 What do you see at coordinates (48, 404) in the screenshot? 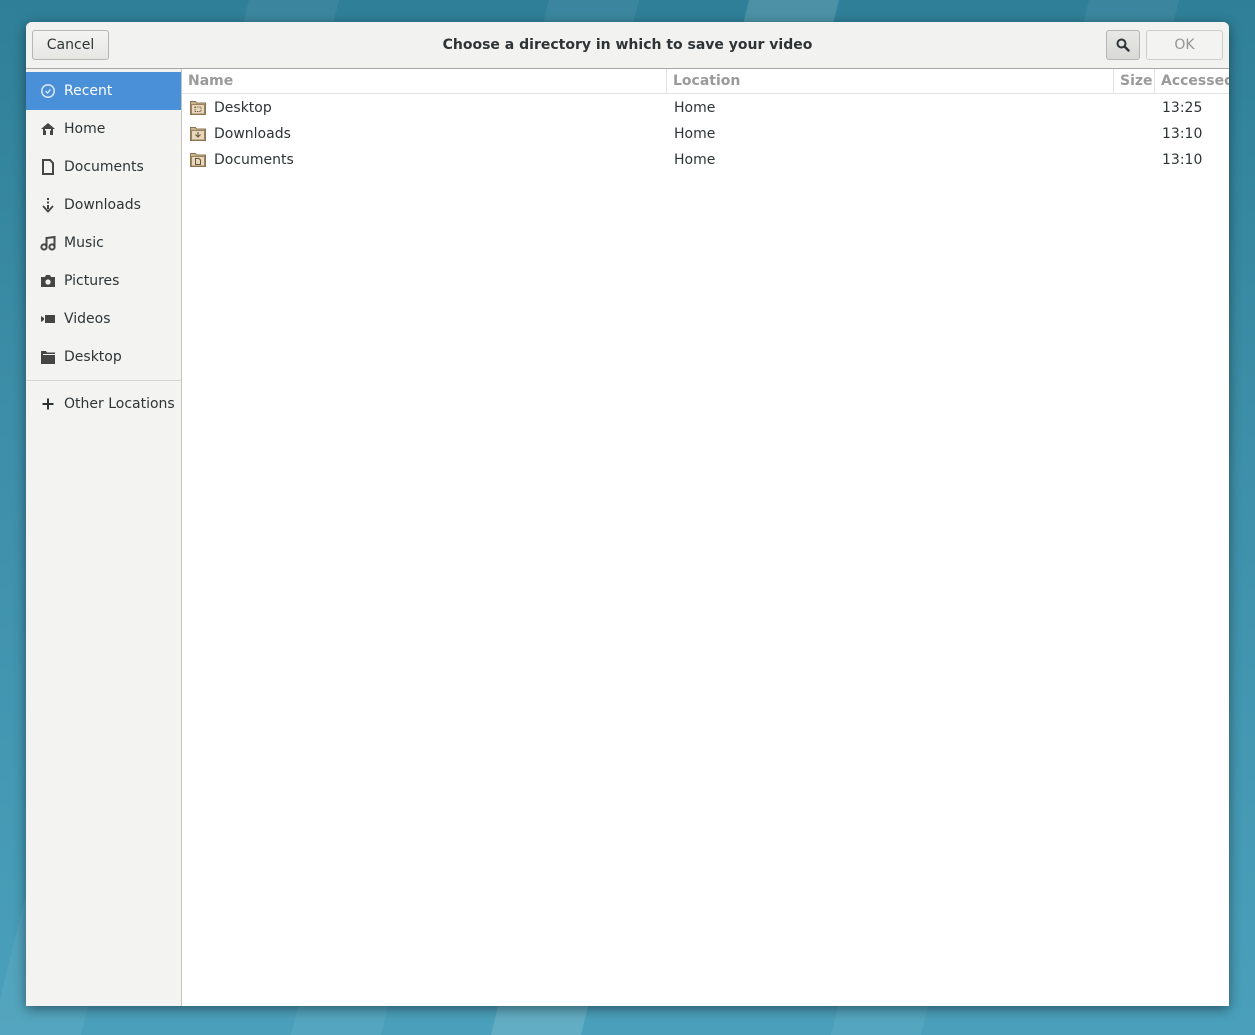
I see `plus-icon` at bounding box center [48, 404].